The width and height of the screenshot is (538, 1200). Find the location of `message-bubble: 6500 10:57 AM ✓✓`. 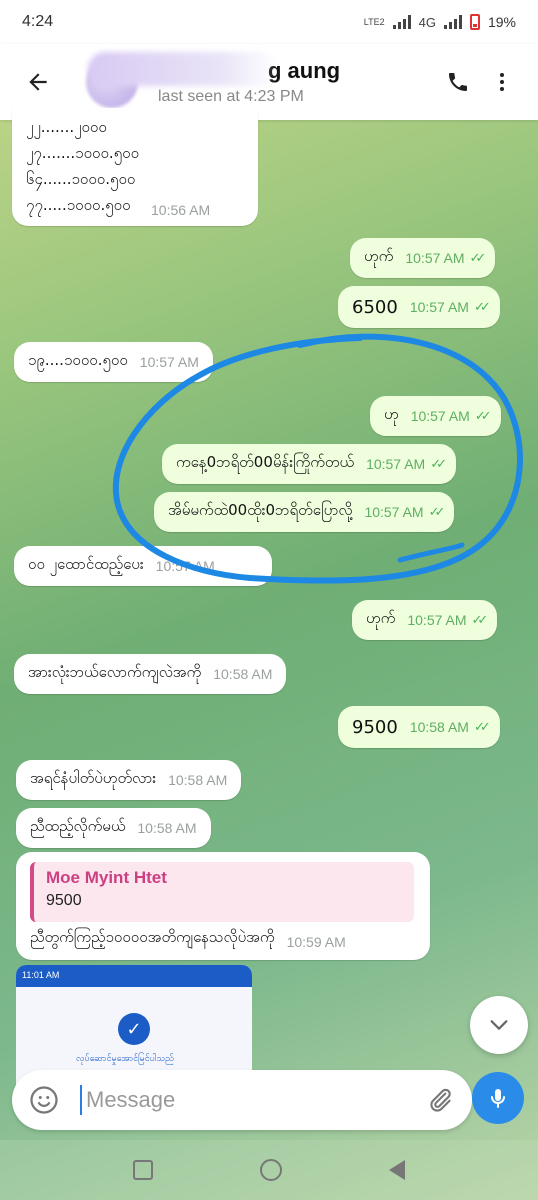

message-bubble: 6500 10:57 AM ✓✓ is located at coordinates (419, 307).